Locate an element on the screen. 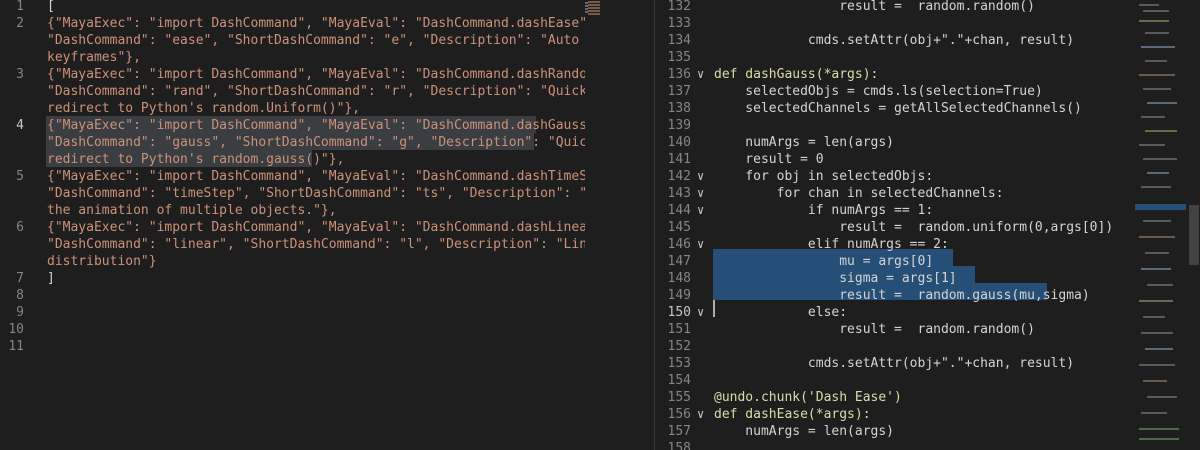 Image resolution: width=1200 pixels, height=450 pixels. code-line: elif numArgs == 2: is located at coordinates (831, 244).